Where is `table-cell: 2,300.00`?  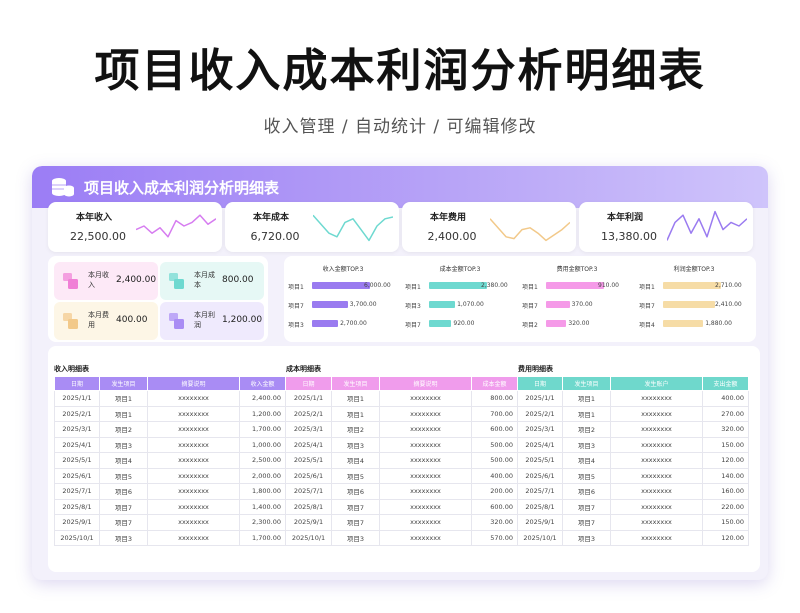
table-cell: 2,300.00 is located at coordinates (262, 522).